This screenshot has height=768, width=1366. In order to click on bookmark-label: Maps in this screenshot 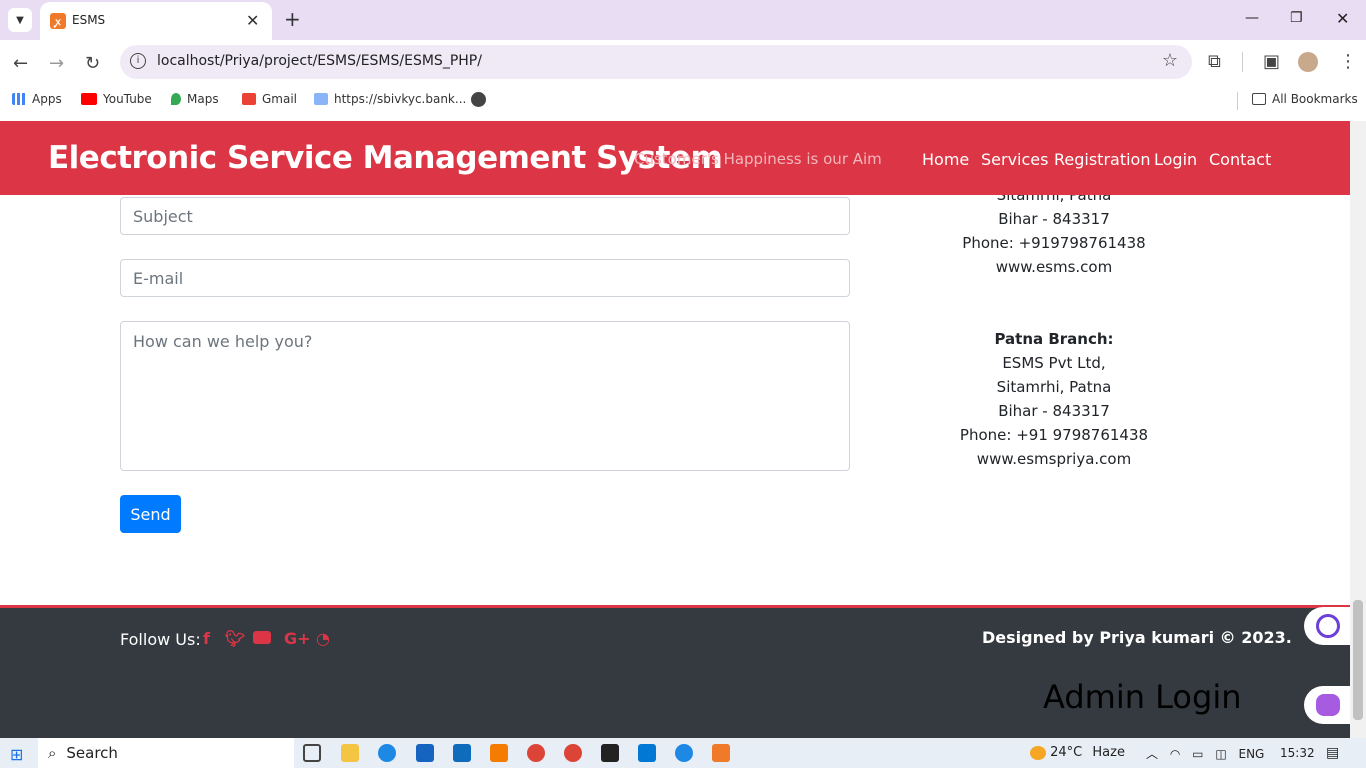, I will do `click(203, 99)`.